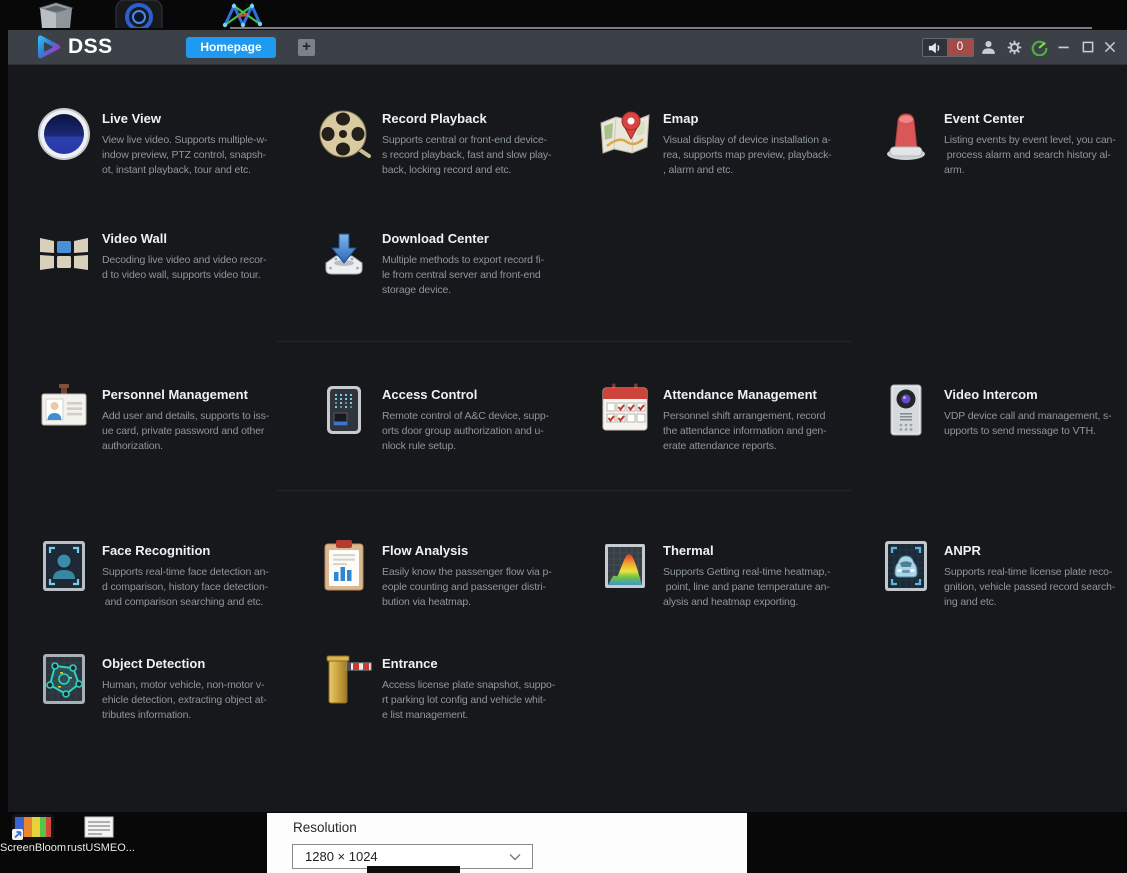 This screenshot has width=1127, height=873. I want to click on tab-homepage: Homepage, so click(231, 47).